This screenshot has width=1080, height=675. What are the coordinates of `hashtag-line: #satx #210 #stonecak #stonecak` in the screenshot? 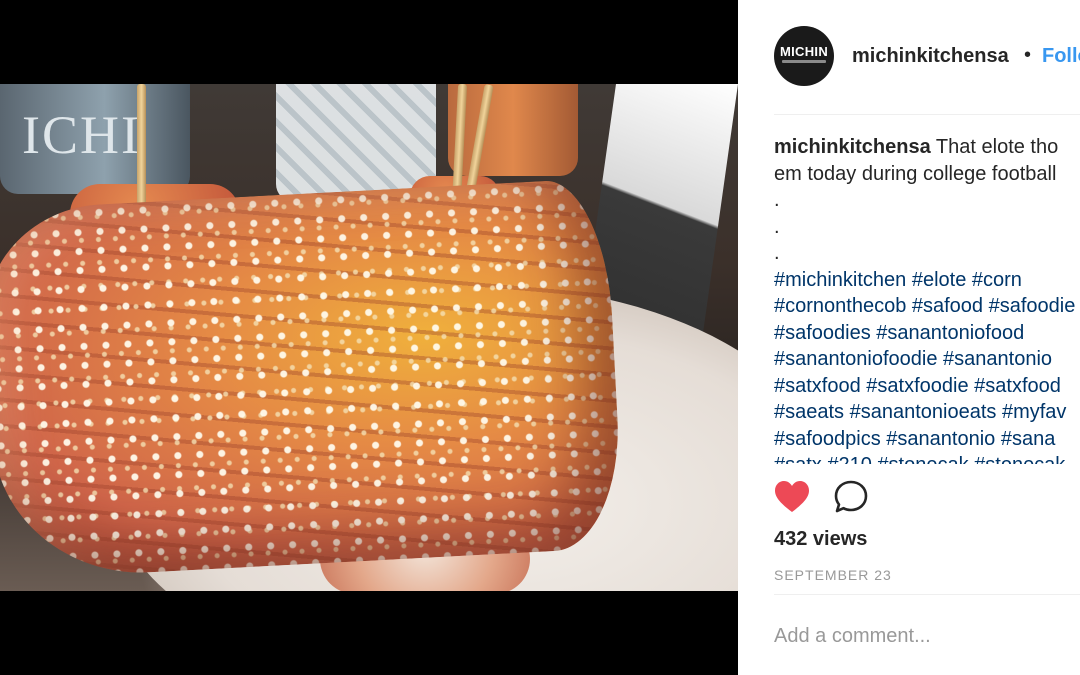 It's located at (927, 458).